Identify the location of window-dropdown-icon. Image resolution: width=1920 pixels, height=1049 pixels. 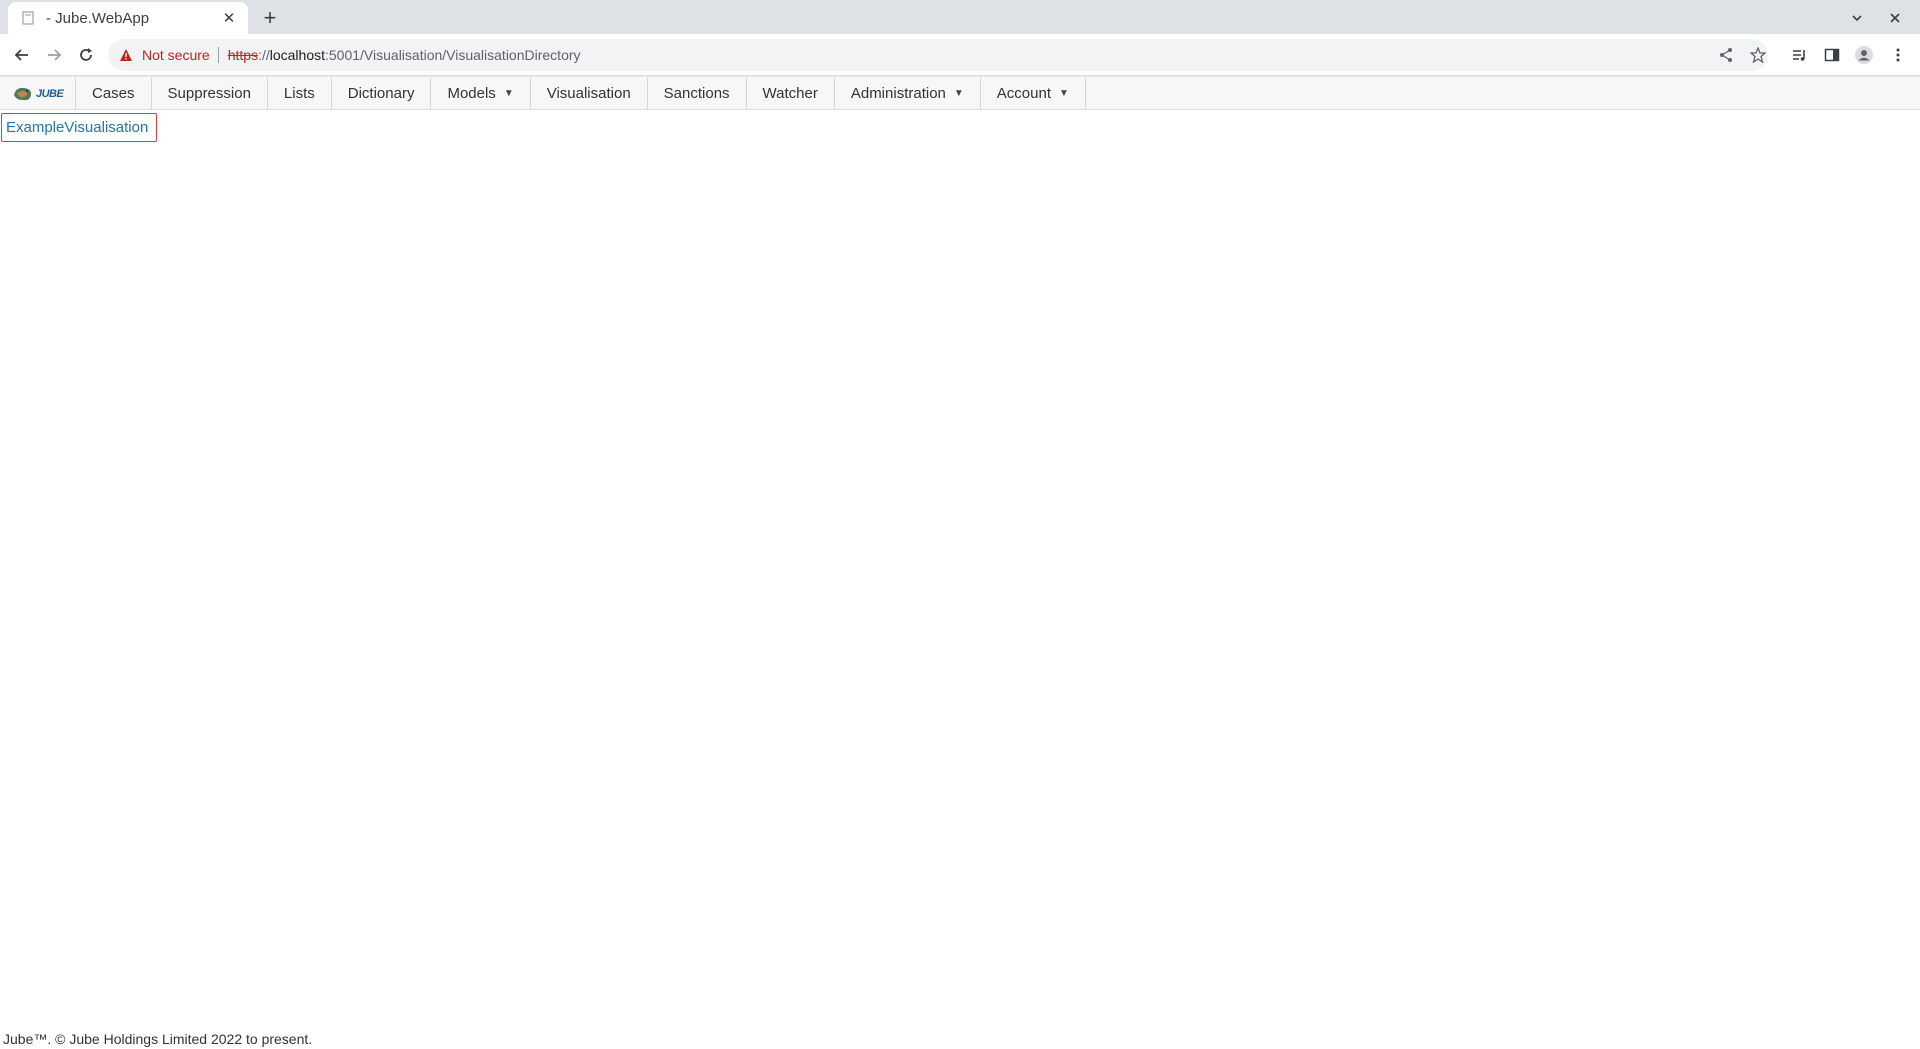
(1857, 18).